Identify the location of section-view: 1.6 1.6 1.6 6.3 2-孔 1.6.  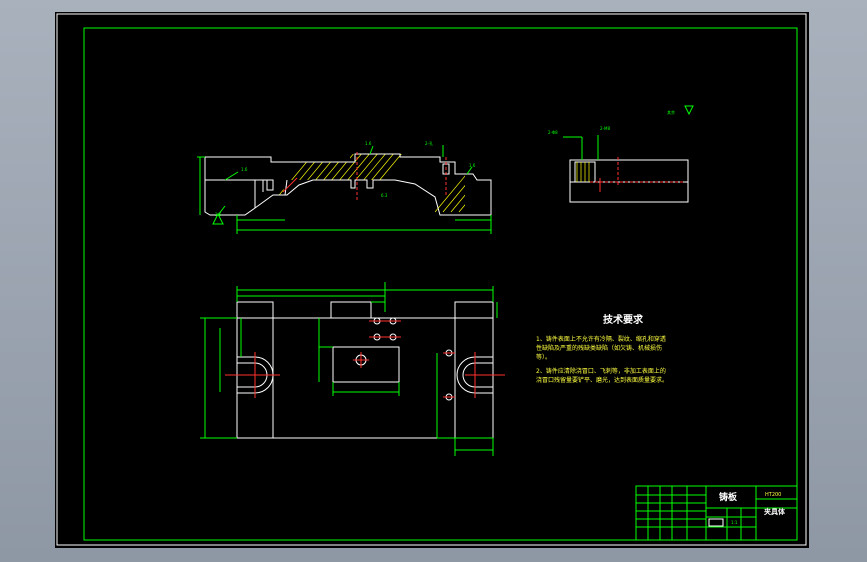
(344, 187).